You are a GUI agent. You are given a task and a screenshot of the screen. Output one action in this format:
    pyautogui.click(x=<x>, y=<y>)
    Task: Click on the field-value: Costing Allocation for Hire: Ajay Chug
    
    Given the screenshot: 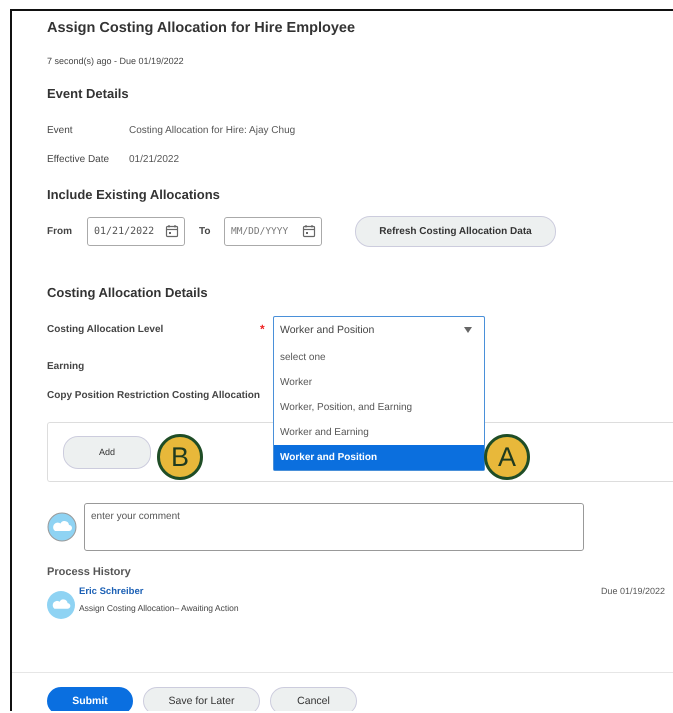 What is the action you would take?
    pyautogui.click(x=212, y=130)
    